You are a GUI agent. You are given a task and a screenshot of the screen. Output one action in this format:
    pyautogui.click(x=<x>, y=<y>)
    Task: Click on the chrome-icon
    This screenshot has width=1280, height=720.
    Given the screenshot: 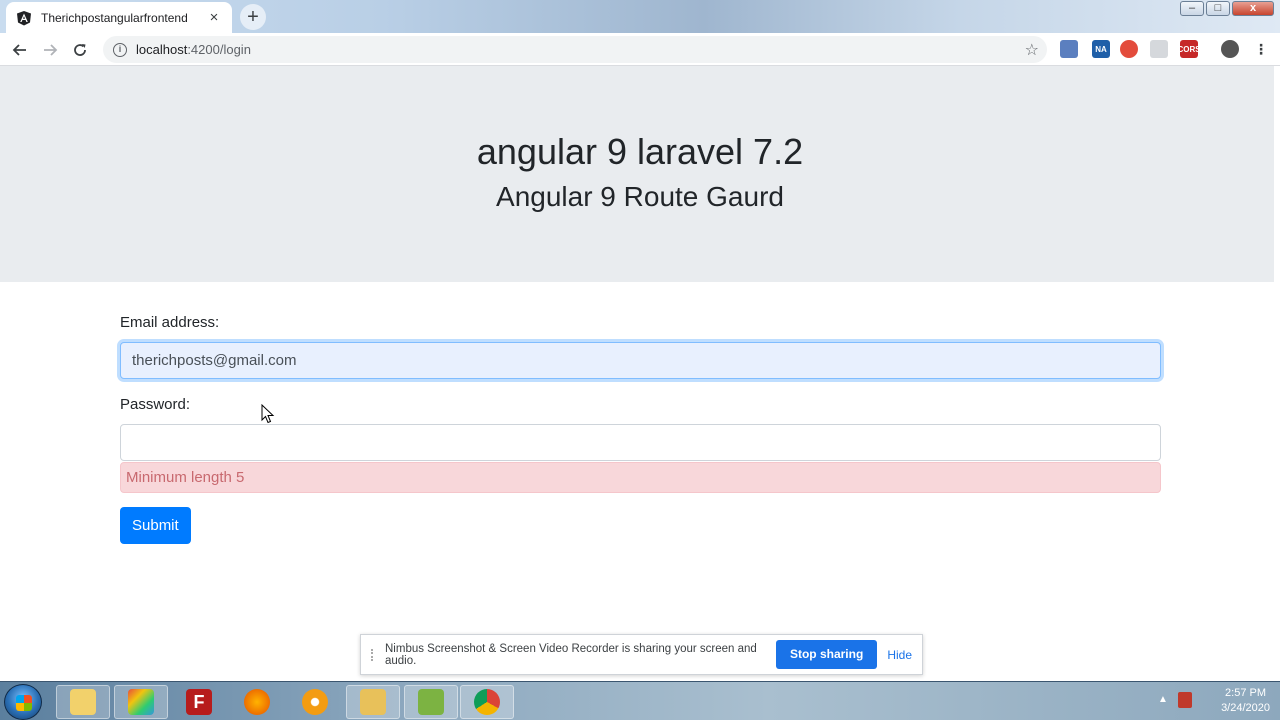 What is the action you would take?
    pyautogui.click(x=487, y=702)
    